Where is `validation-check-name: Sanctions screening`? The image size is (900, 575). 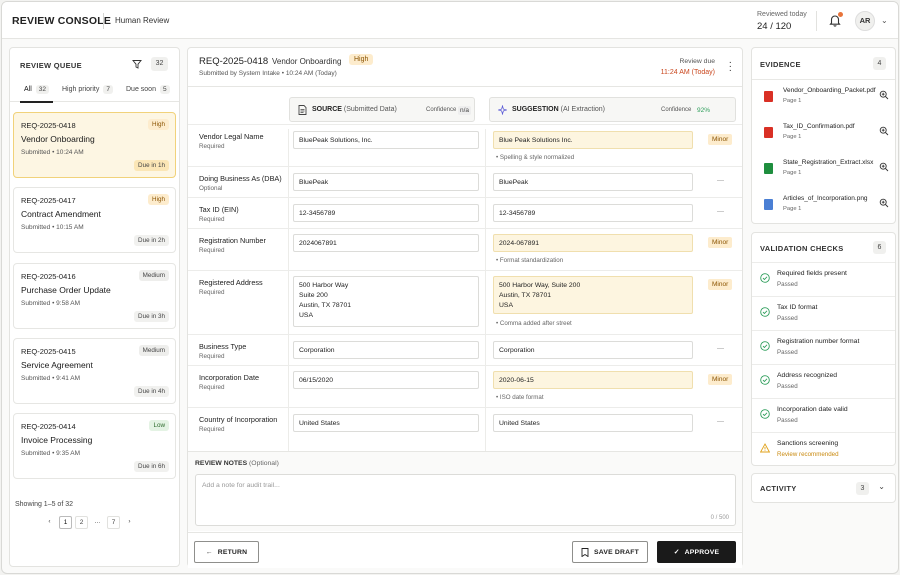
validation-check-name: Sanctions screening is located at coordinates (808, 443).